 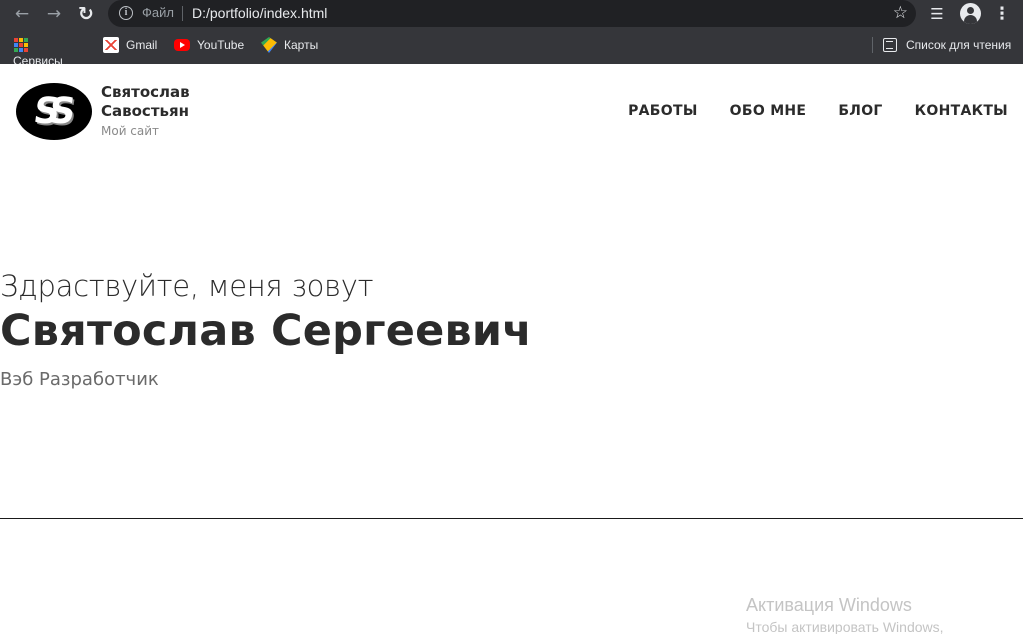 I want to click on hero-name: Святослав Сергеевич, so click(x=266, y=331).